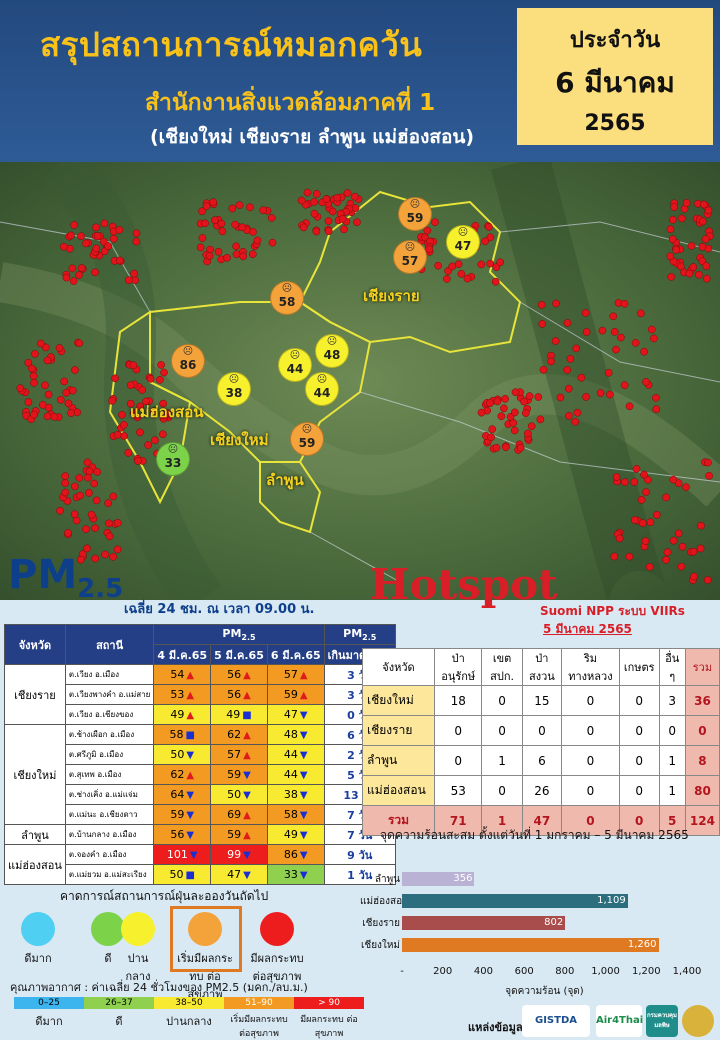 This screenshot has height=1040, width=720. I want to click on col-pm-main: PM, so click(232, 633).